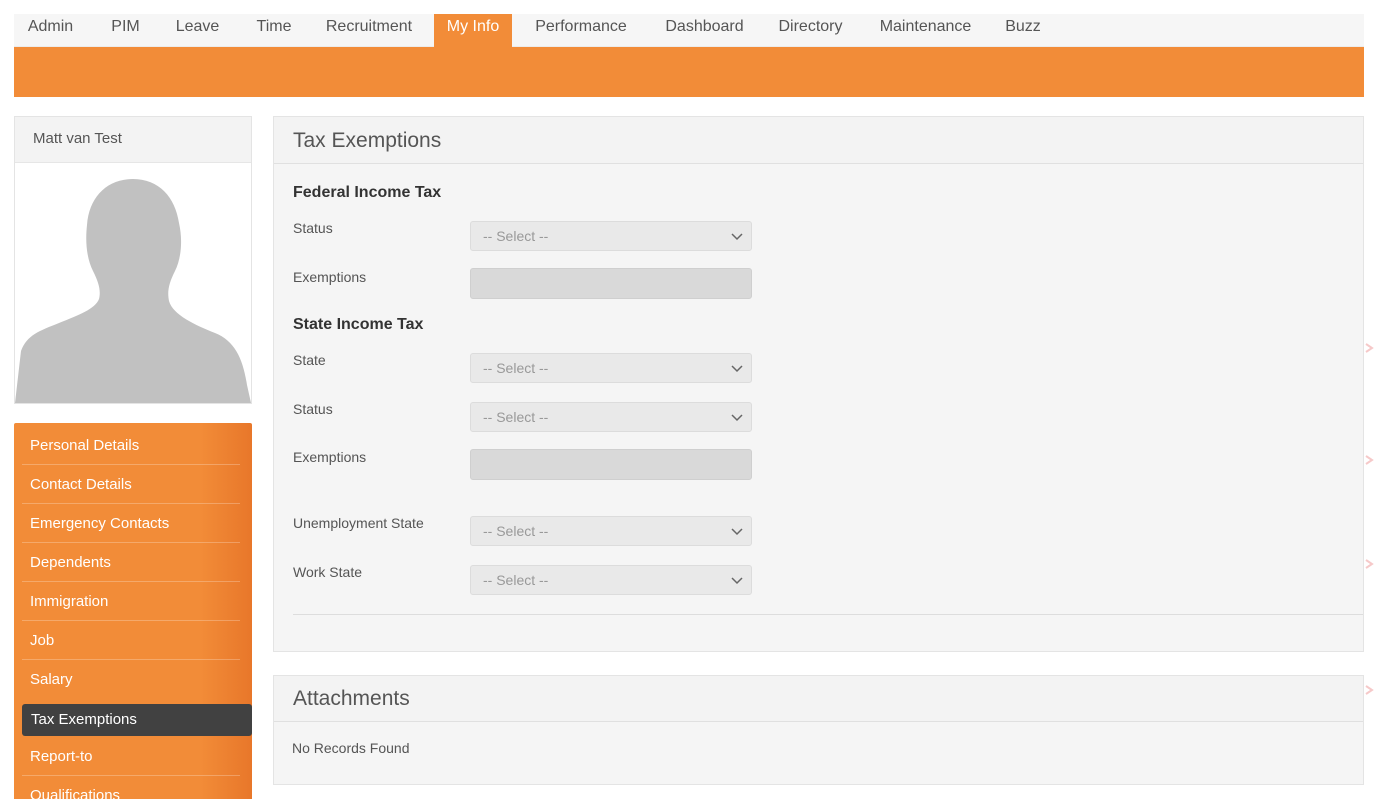  I want to click on side-menu-item-emergency-contacts: Emergency Contacts, so click(133, 524).